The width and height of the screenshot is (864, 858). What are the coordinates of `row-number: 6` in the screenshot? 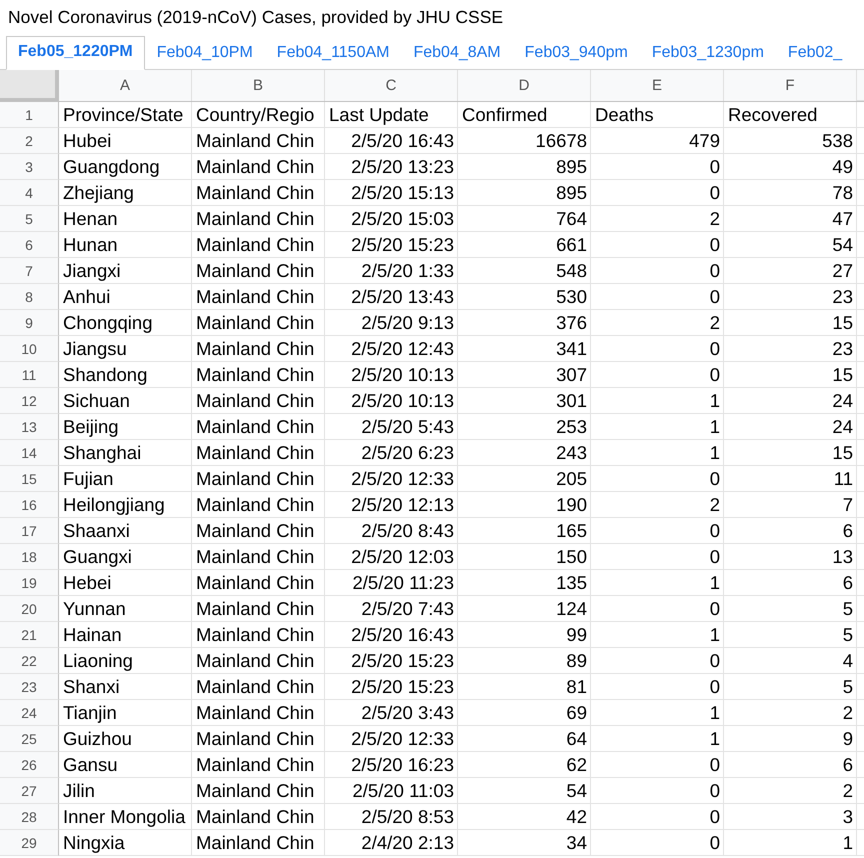 It's located at (29, 245).